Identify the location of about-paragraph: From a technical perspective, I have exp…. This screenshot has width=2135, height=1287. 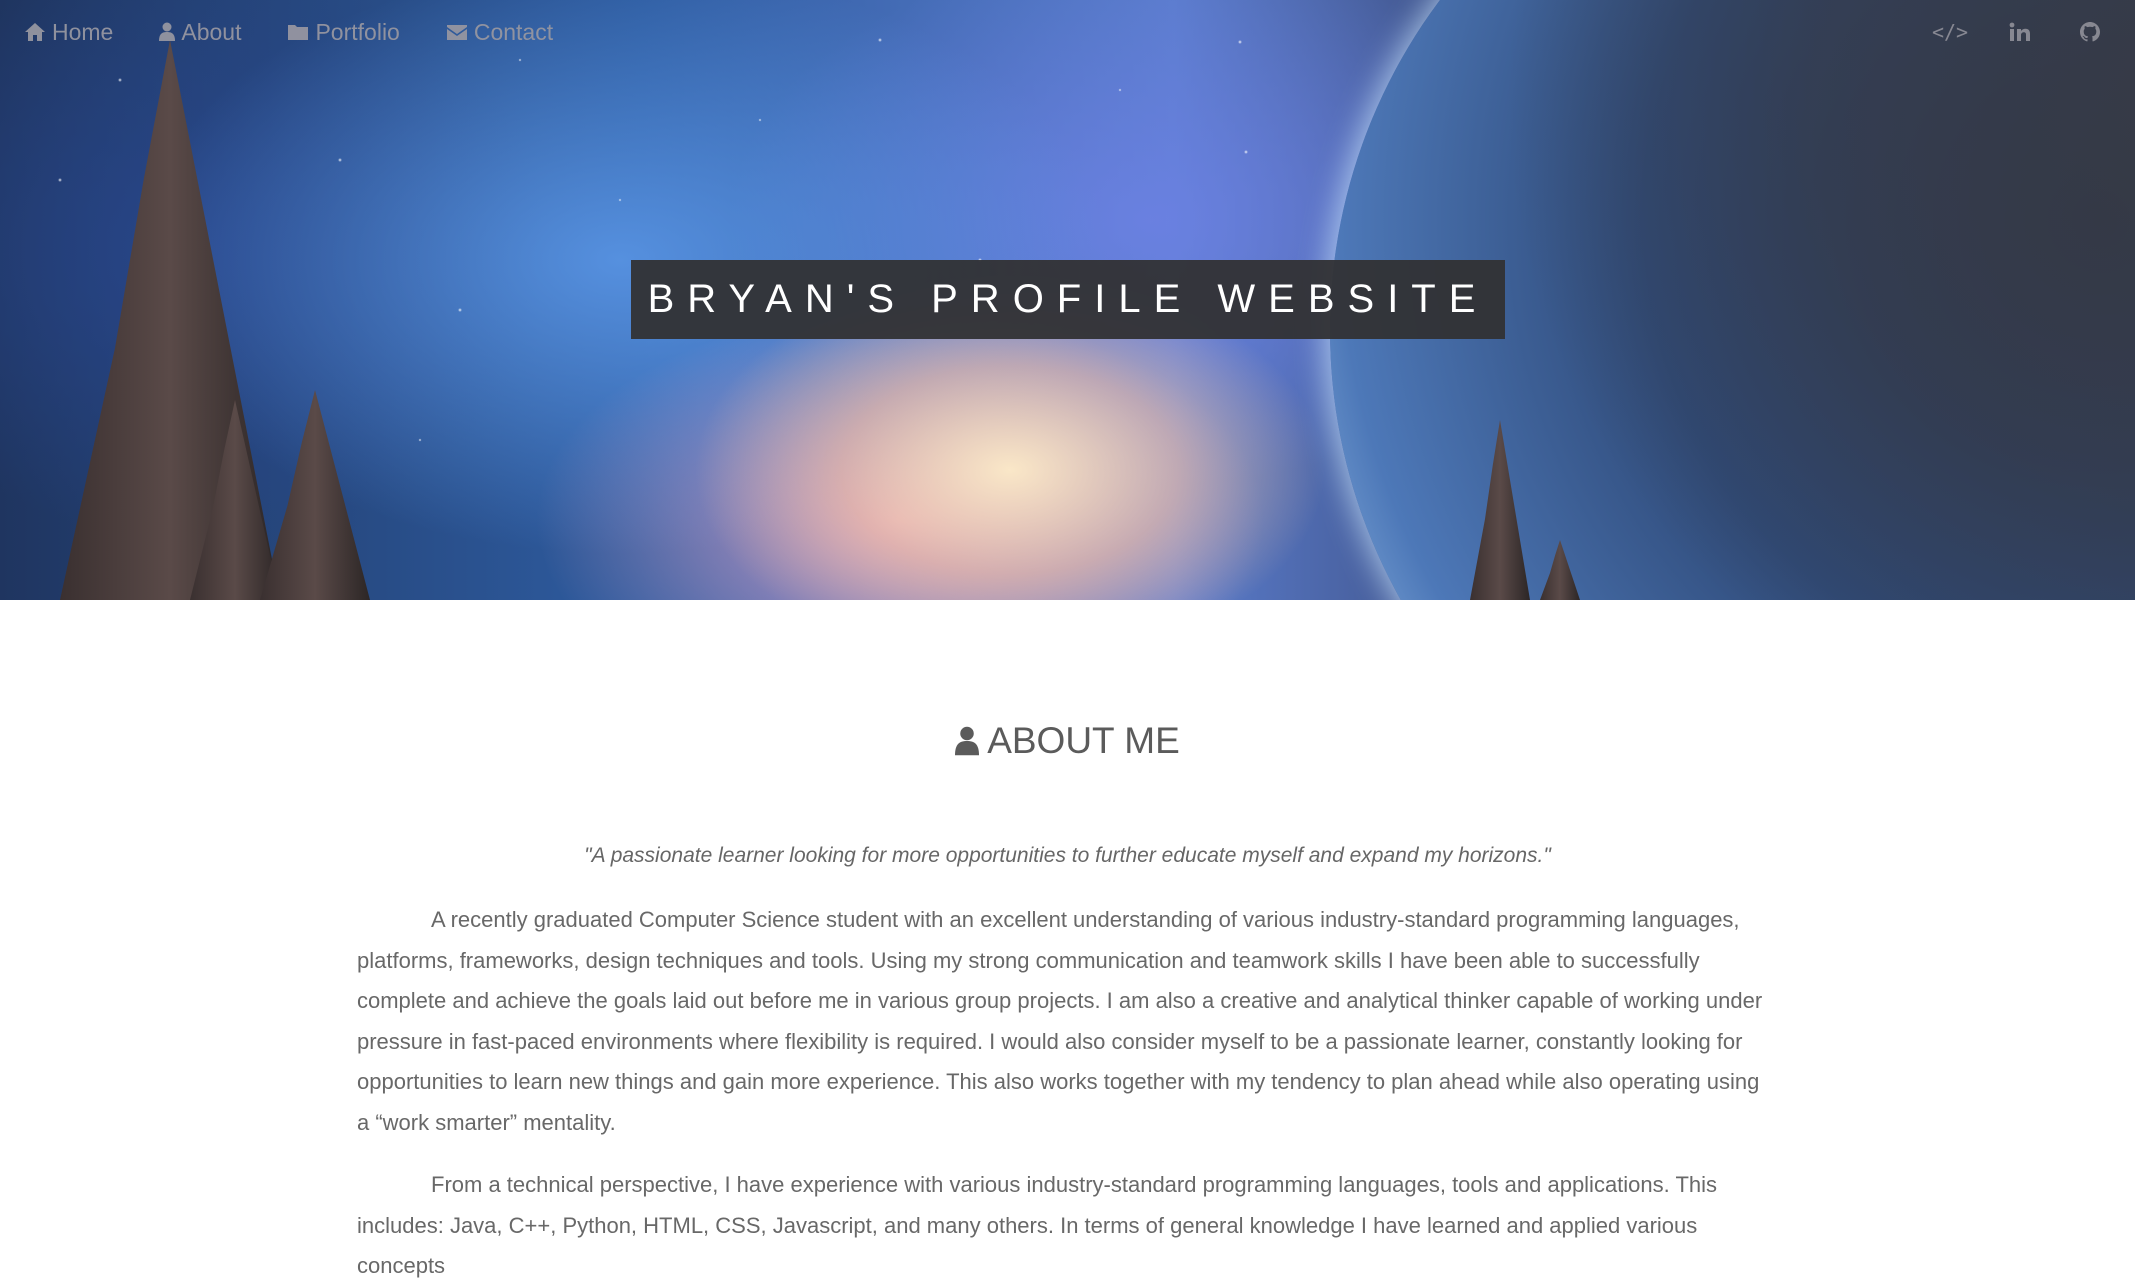
(1037, 1225).